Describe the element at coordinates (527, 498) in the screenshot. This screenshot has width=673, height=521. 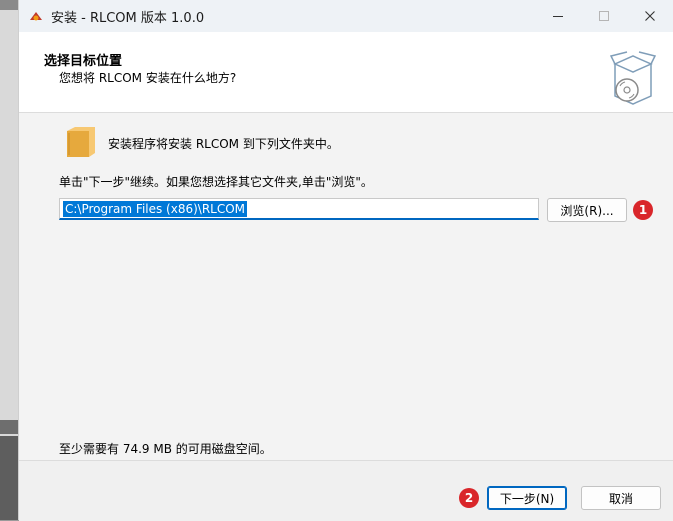
I see `next-button: 下一步(N)` at that location.